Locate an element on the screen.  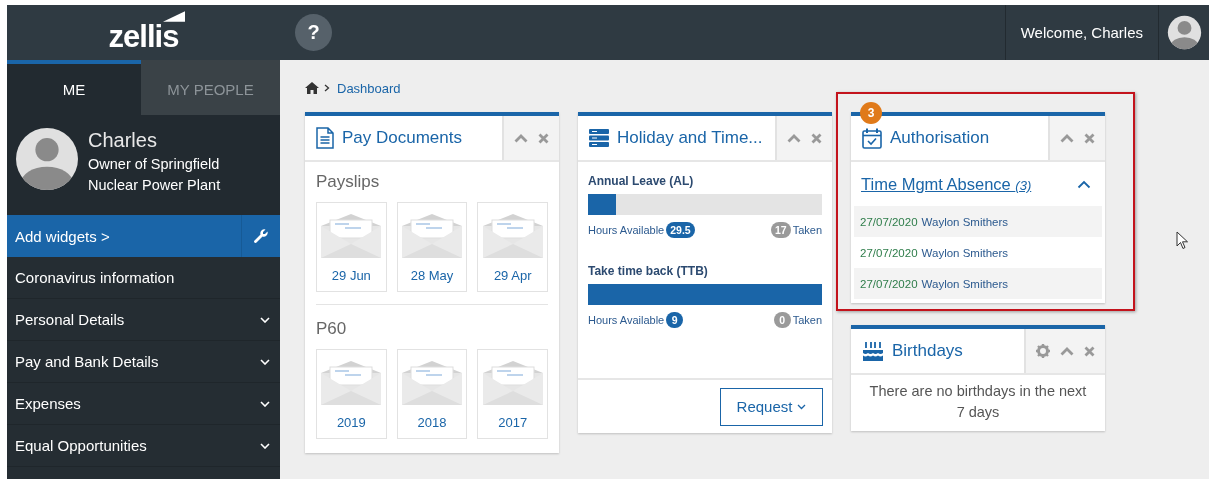
empty-message: There are no birthdays in the next 7 days is located at coordinates (978, 402).